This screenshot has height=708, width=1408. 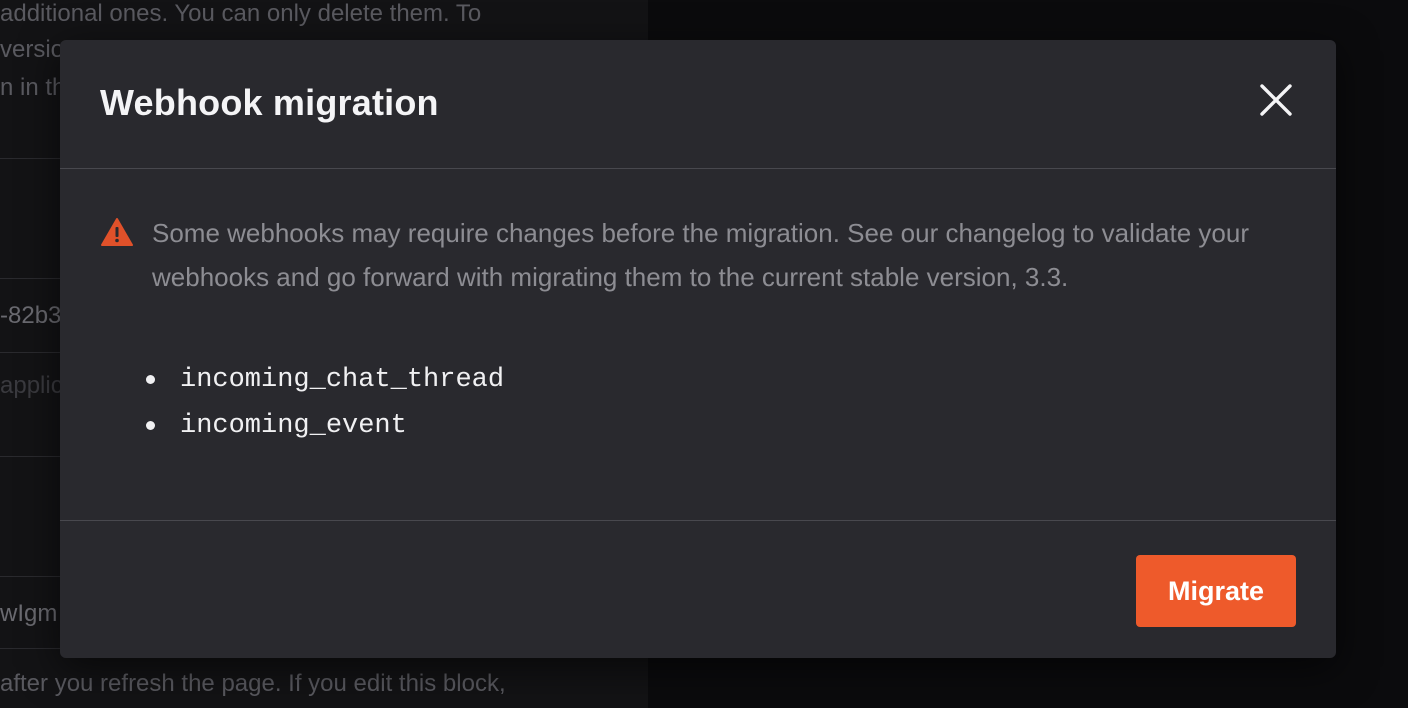 I want to click on webhook-name: incoming_chat_thread, so click(x=342, y=380).